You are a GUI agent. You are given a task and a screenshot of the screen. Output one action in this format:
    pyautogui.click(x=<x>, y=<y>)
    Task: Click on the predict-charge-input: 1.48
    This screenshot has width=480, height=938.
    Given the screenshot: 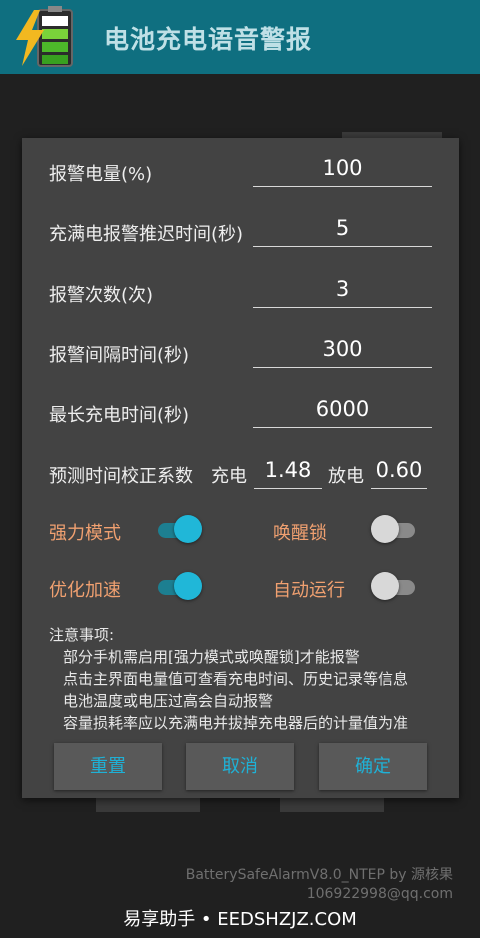 What is the action you would take?
    pyautogui.click(x=288, y=470)
    